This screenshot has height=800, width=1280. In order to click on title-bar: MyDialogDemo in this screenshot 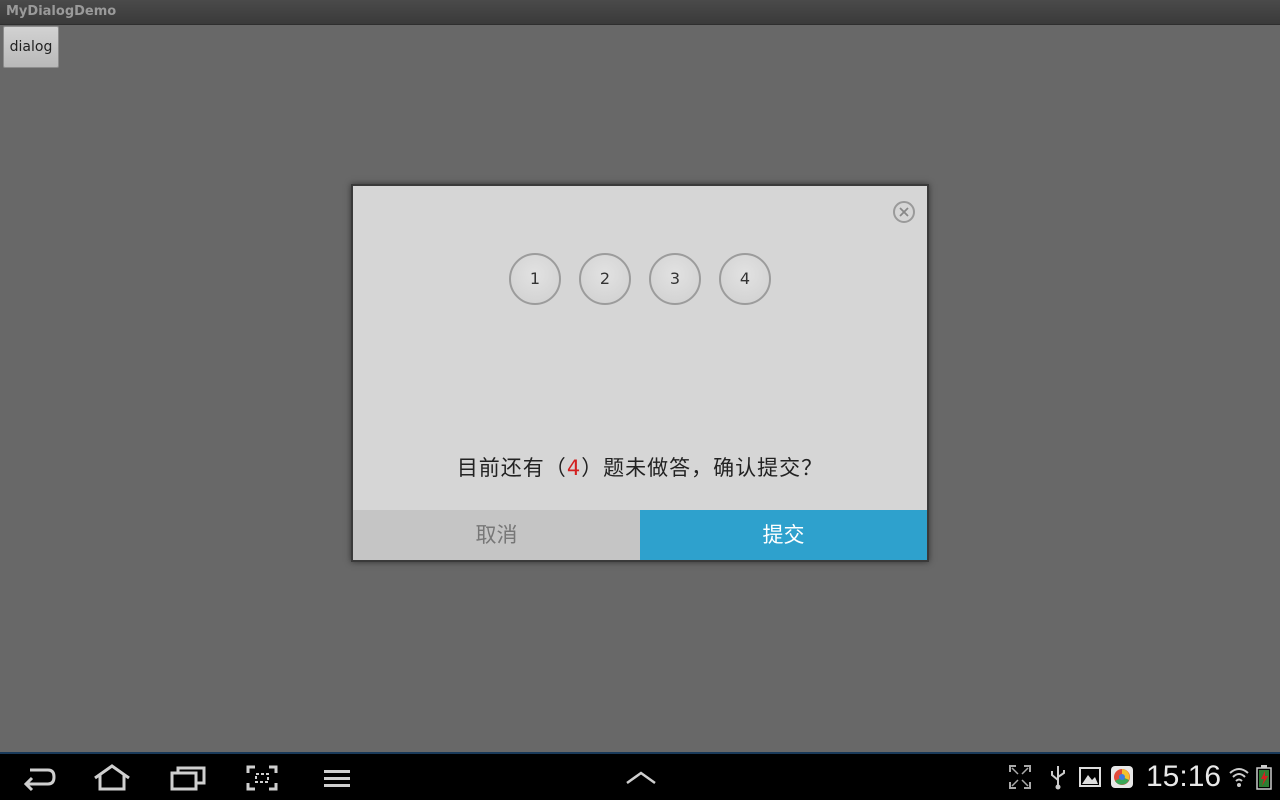, I will do `click(640, 12)`.